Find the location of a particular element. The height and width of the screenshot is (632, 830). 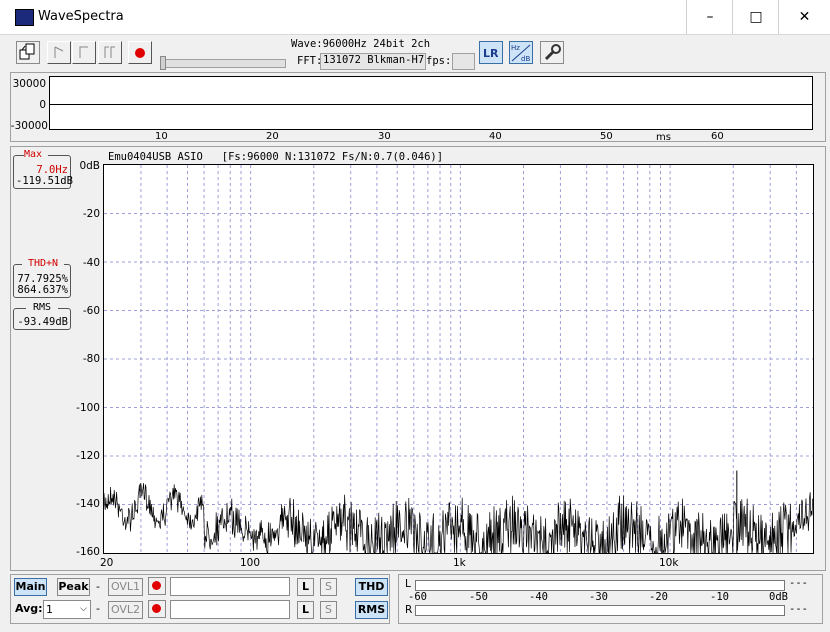

rms-readout: RMS -93.49dB is located at coordinates (42, 316).